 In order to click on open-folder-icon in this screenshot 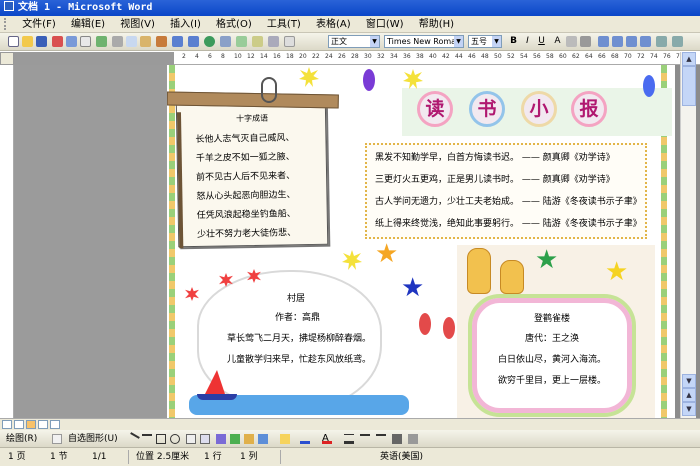, I will do `click(27, 41)`.